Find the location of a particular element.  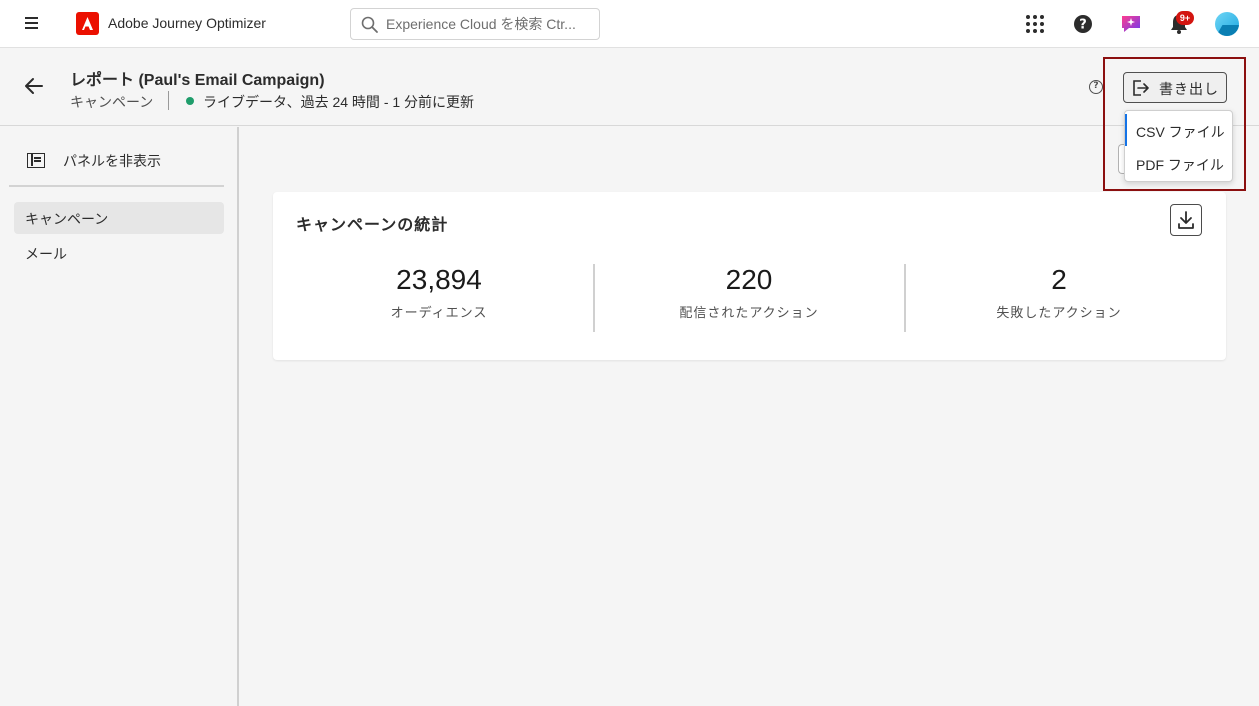

hide-panel-button: パネルを非表示 is located at coordinates (127, 161).